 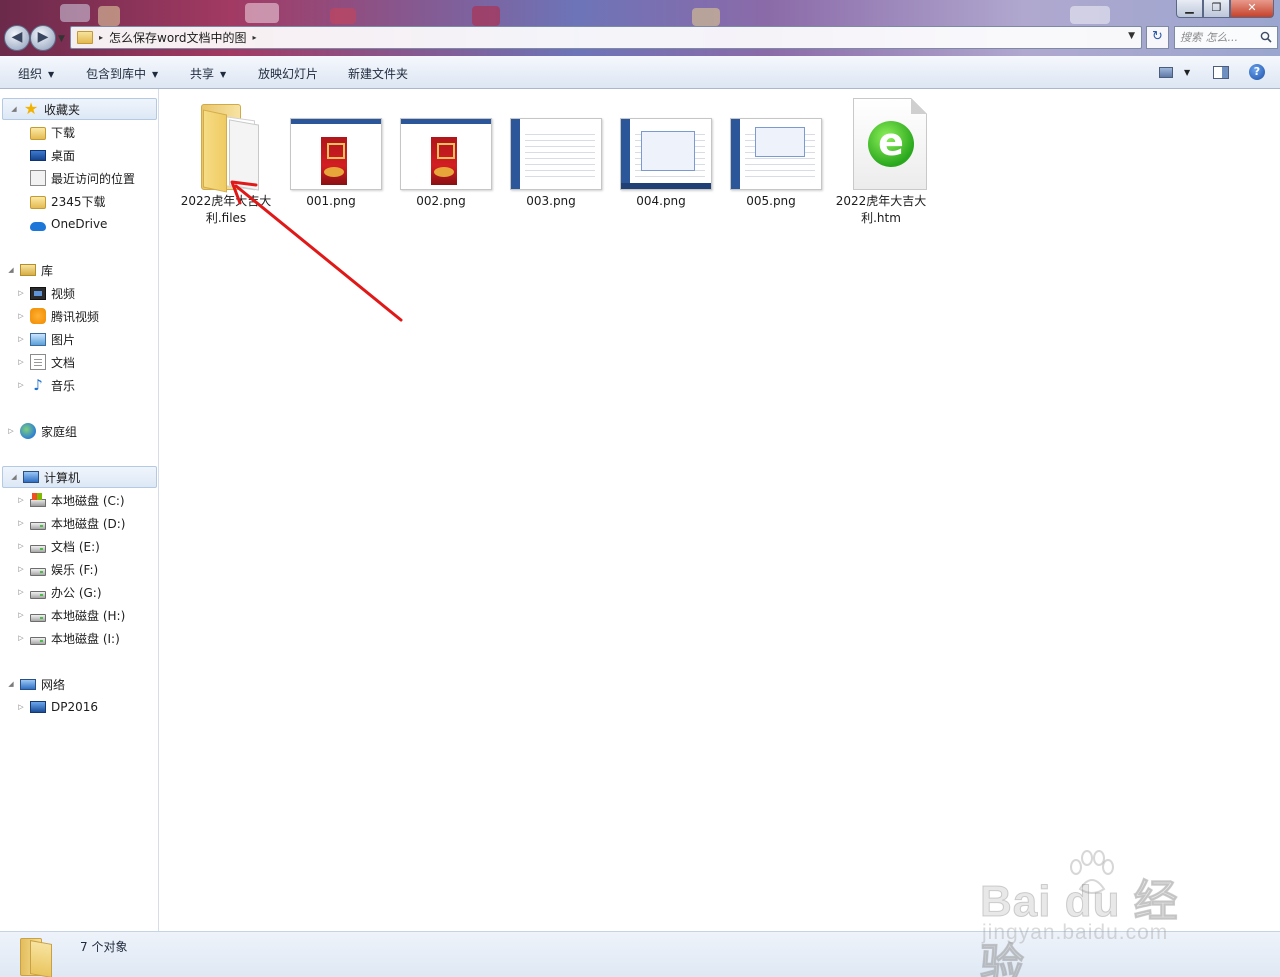 What do you see at coordinates (881, 209) in the screenshot?
I see `file-name: 2022虎年大吉大利.htm` at bounding box center [881, 209].